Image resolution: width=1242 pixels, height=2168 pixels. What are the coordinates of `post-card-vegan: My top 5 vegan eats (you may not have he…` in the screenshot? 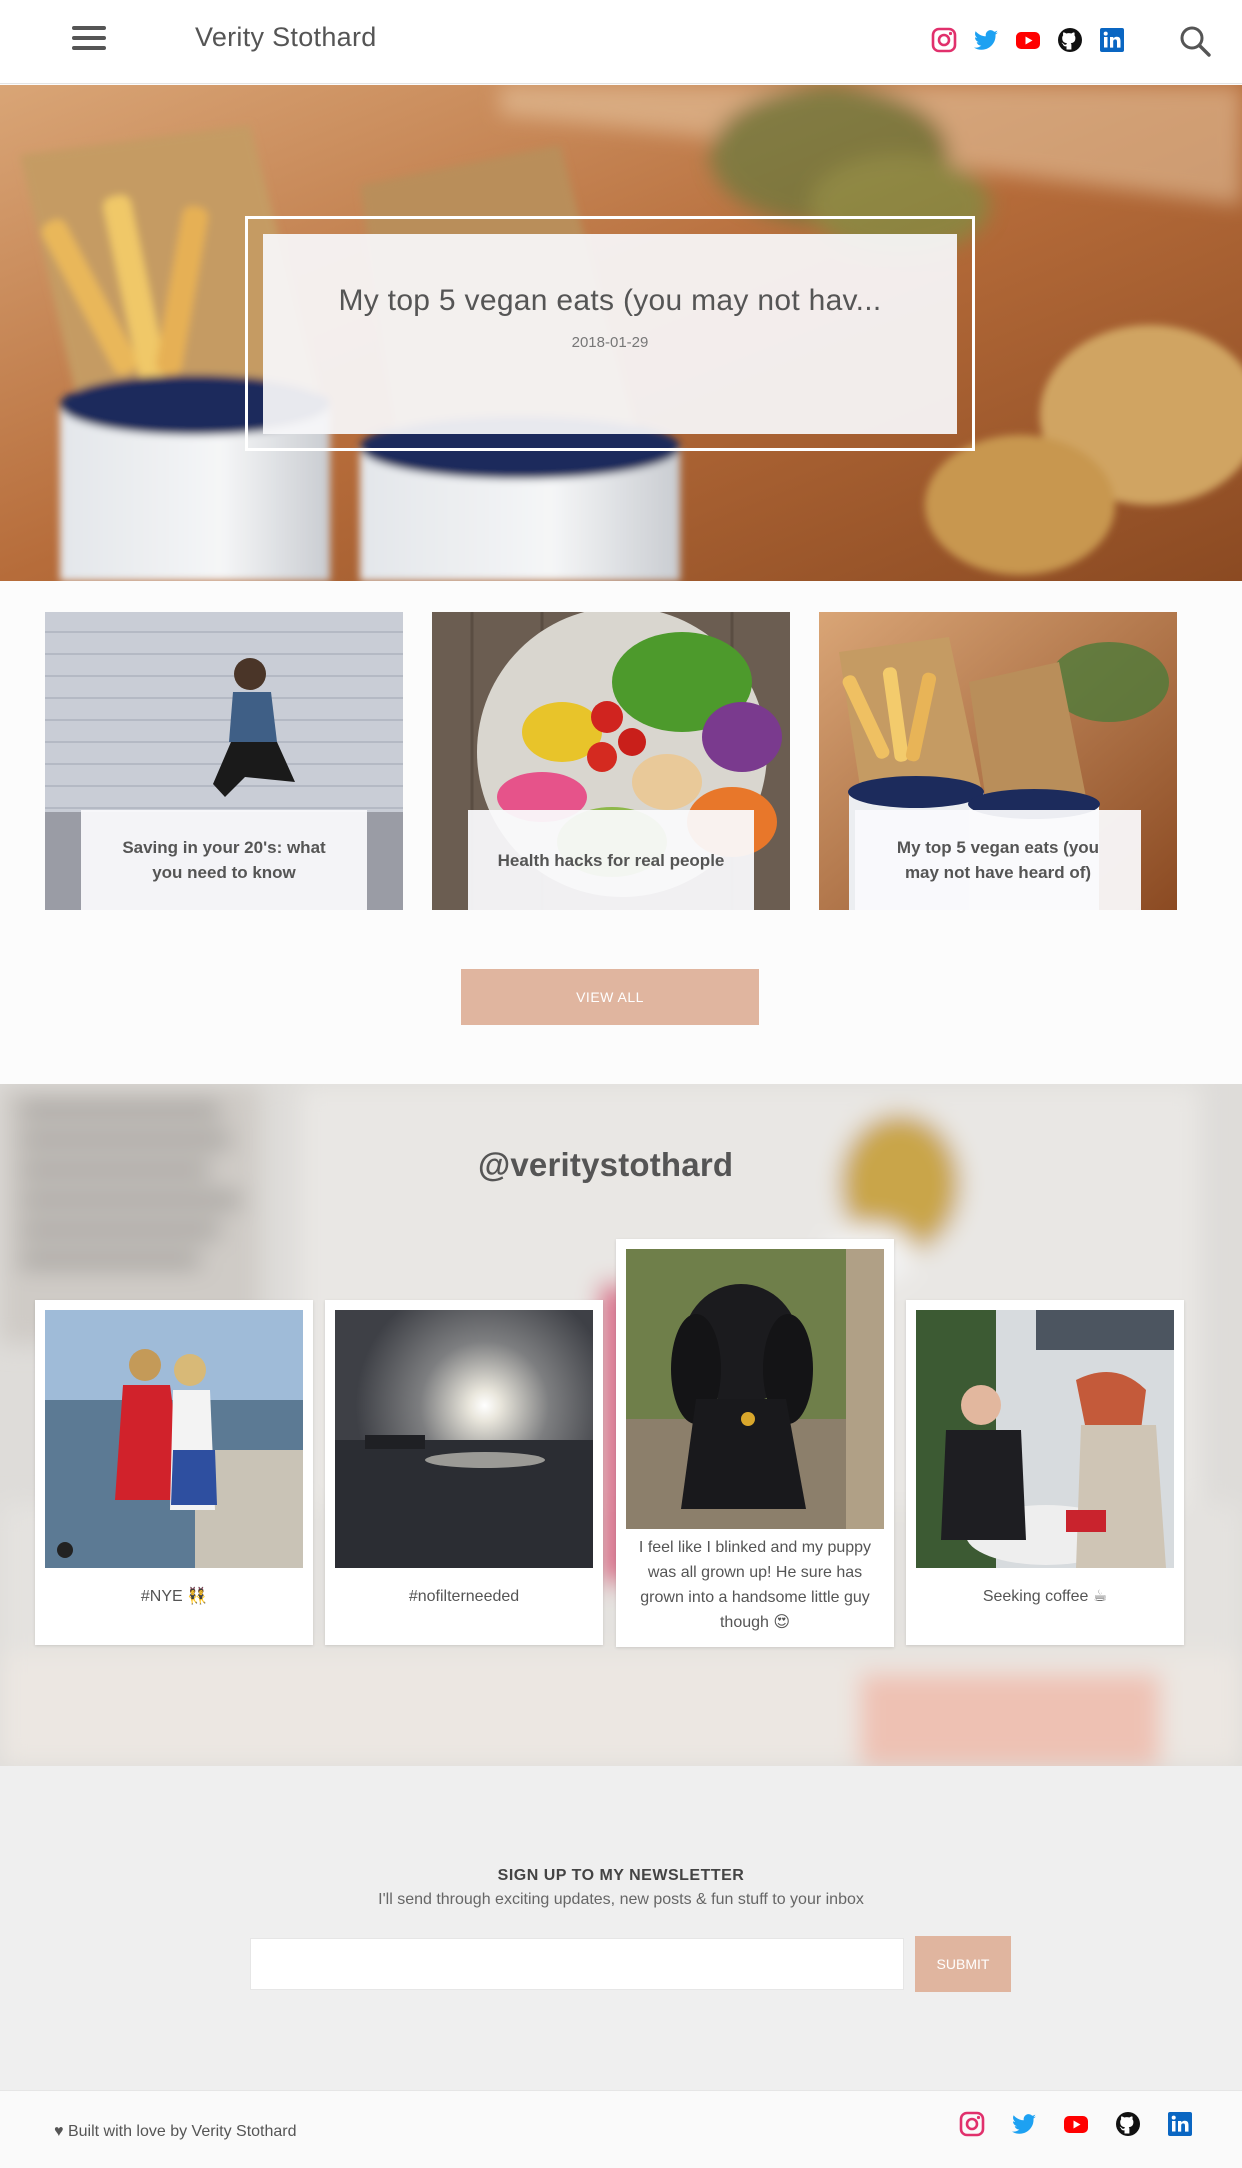 It's located at (998, 761).